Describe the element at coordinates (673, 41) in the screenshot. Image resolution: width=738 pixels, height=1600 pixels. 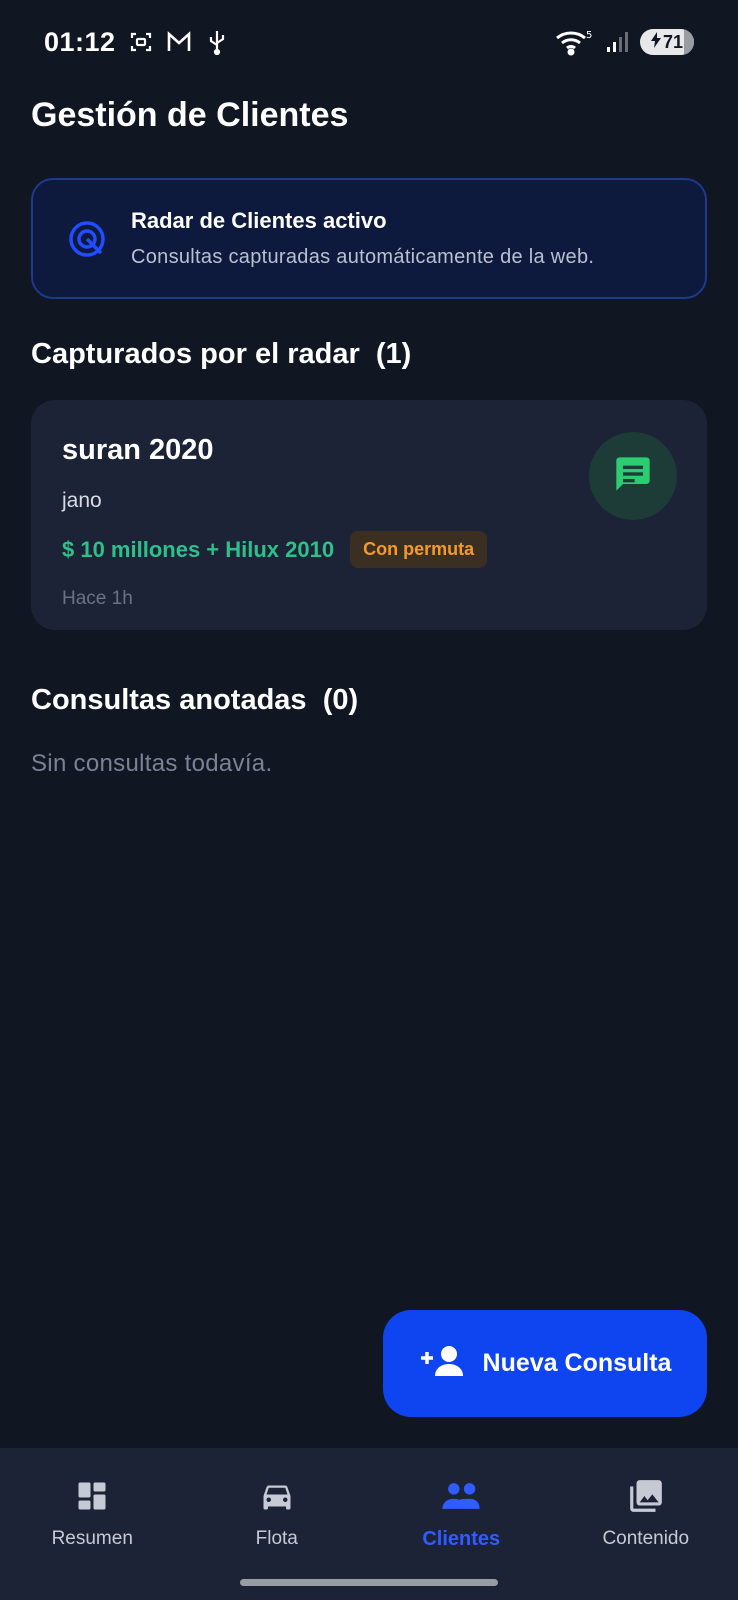
I see `battery-level: 71` at that location.